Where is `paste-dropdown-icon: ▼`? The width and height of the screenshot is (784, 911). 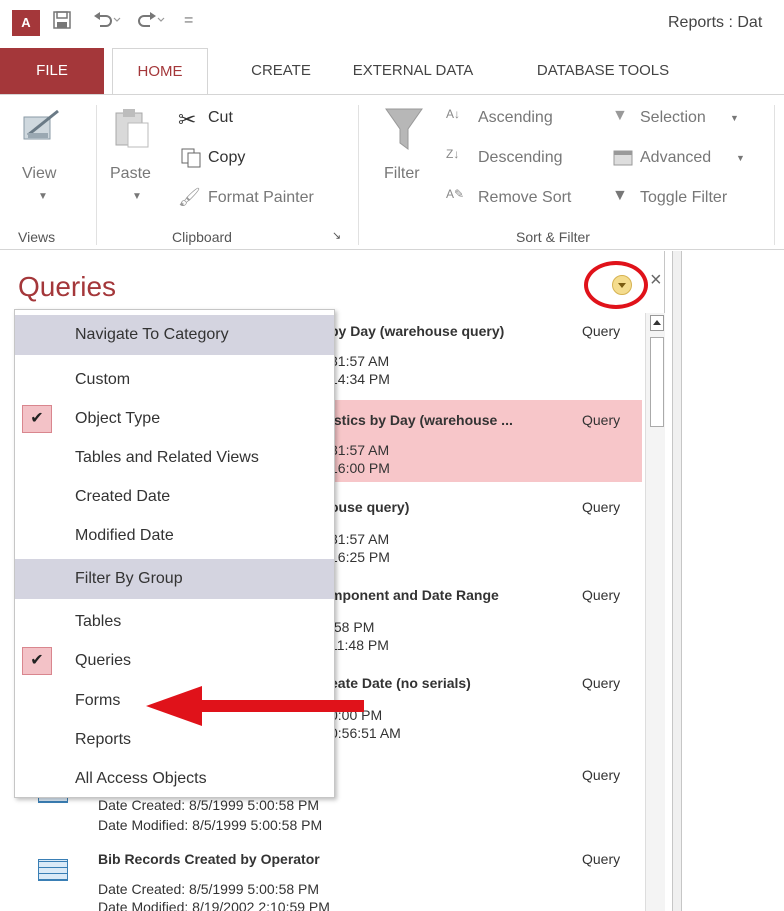
paste-dropdown-icon: ▼ is located at coordinates (137, 196).